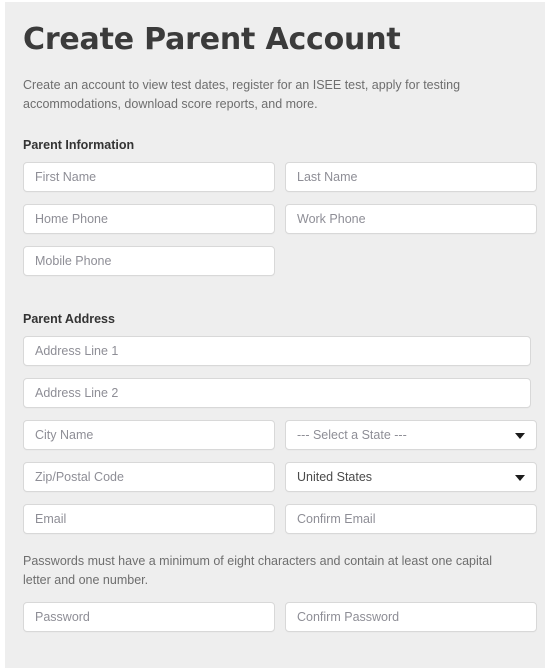 This screenshot has height=668, width=548. Describe the element at coordinates (280, 617) in the screenshot. I see `row-password: Password Confirm Password` at that location.